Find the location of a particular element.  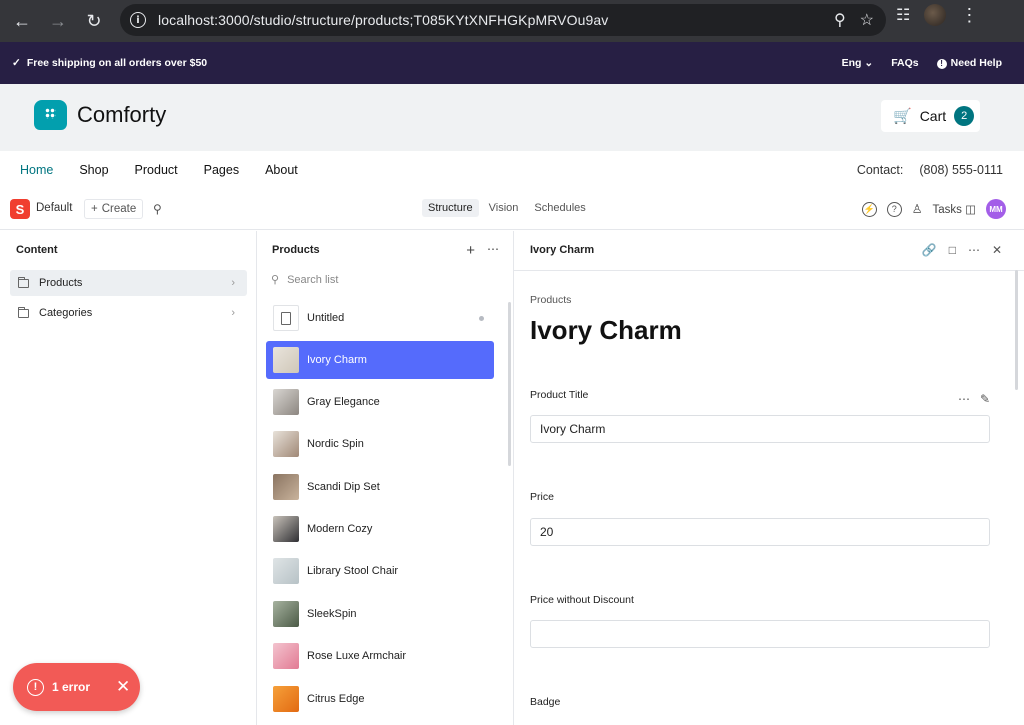

site-header: Comforty 🛒 Cart 2 is located at coordinates (512, 117).